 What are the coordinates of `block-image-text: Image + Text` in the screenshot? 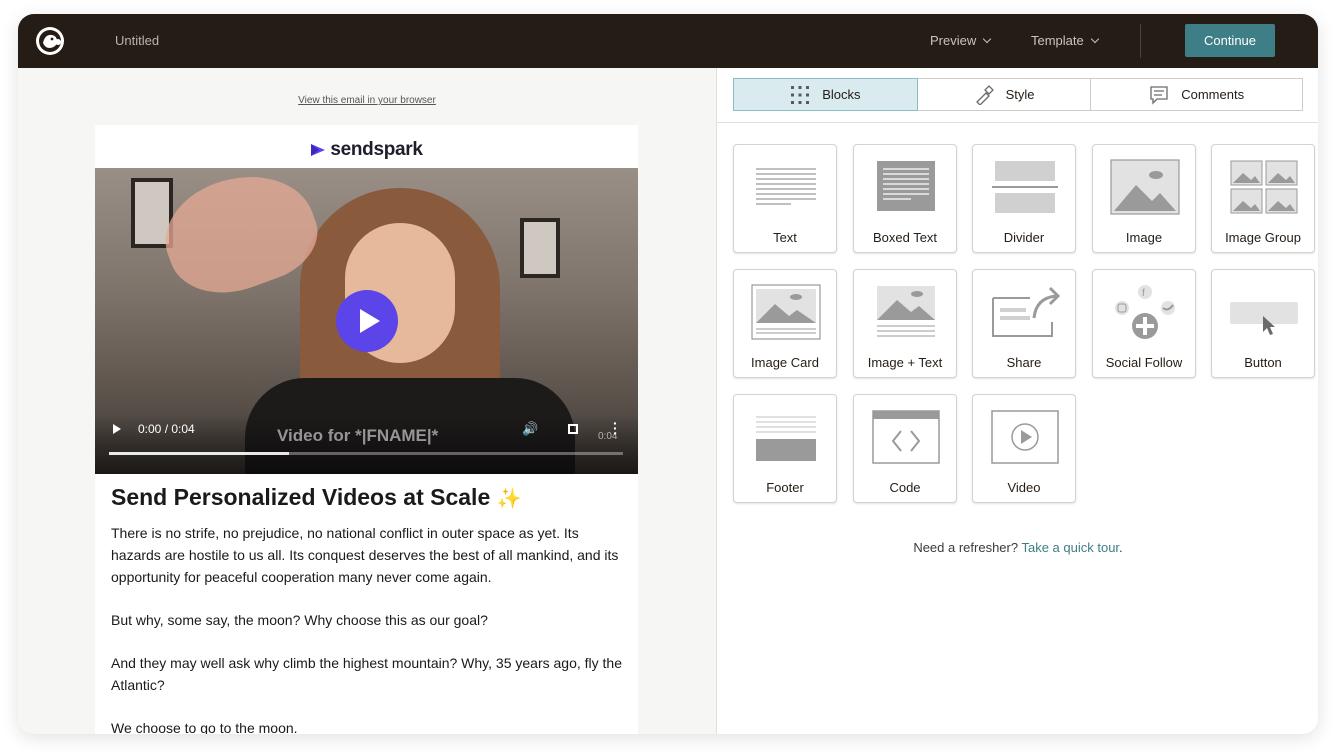 It's located at (905, 323).